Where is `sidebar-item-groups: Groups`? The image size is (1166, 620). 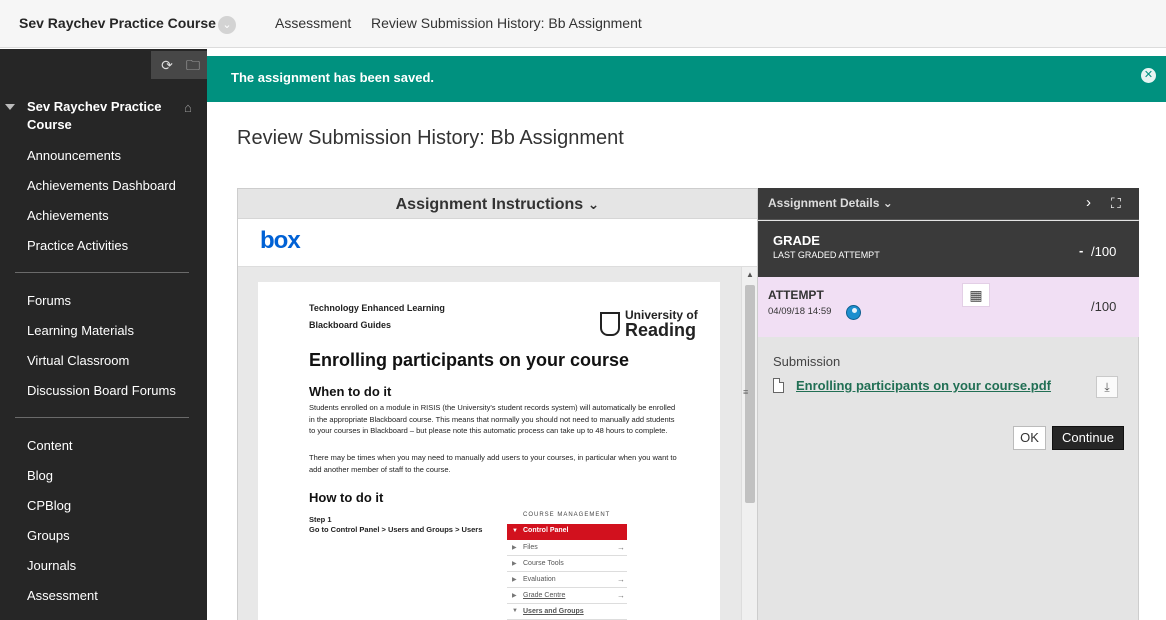
sidebar-item-groups: Groups is located at coordinates (48, 535).